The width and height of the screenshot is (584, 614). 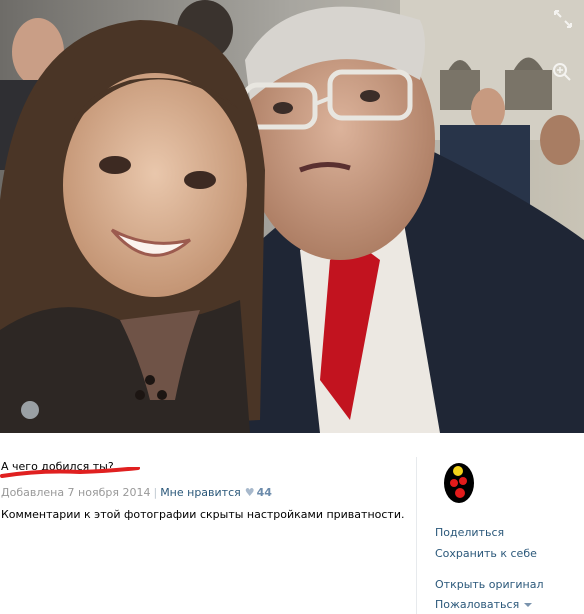 I want to click on like-link: Мне нравится, so click(x=200, y=492).